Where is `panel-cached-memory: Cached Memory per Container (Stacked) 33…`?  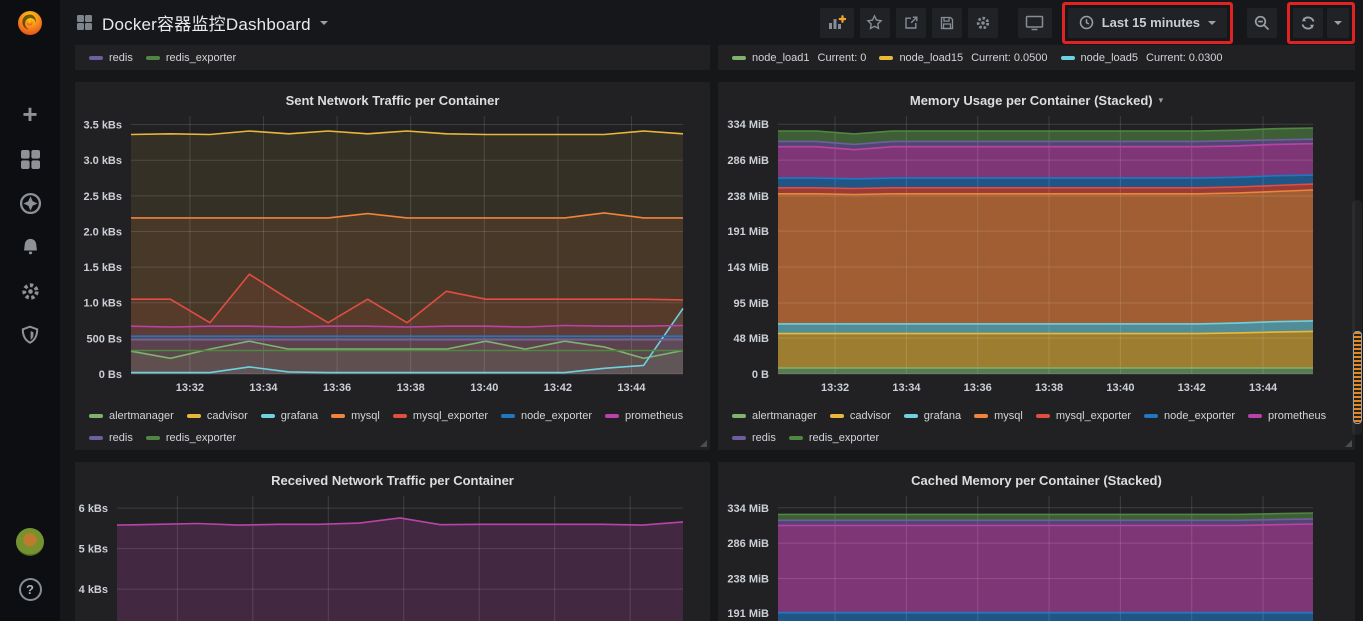
panel-cached-memory: Cached Memory per Container (Stacked) 33… is located at coordinates (1036, 541).